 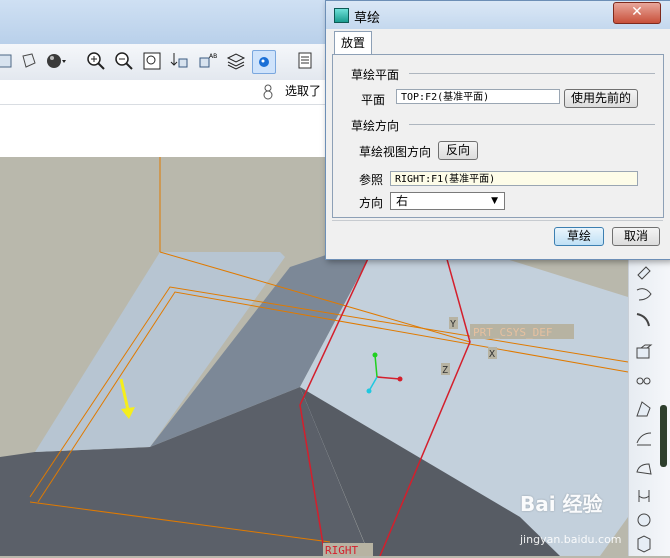 I want to click on use-previous-button: 使用先前的, so click(x=601, y=98).